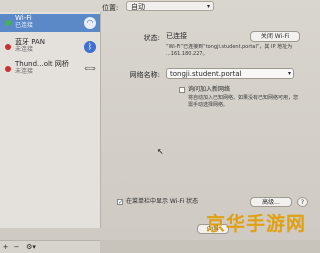 The image size is (320, 253). Describe the element at coordinates (160, 151) in the screenshot. I see `mouse-cursor-icon: ↖` at that location.